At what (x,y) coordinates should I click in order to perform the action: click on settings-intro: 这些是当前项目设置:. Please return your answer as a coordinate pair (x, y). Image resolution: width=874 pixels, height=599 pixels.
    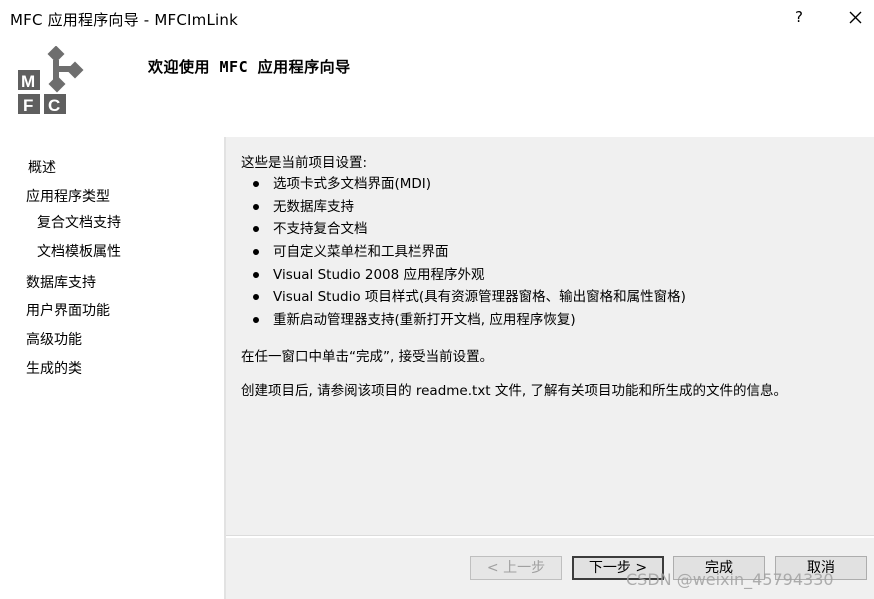
    Looking at the image, I should click on (304, 163).